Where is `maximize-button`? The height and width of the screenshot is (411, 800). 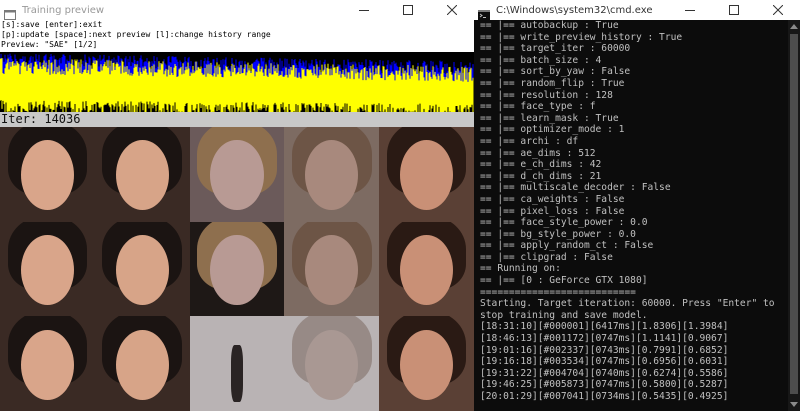 maximize-button is located at coordinates (408, 10).